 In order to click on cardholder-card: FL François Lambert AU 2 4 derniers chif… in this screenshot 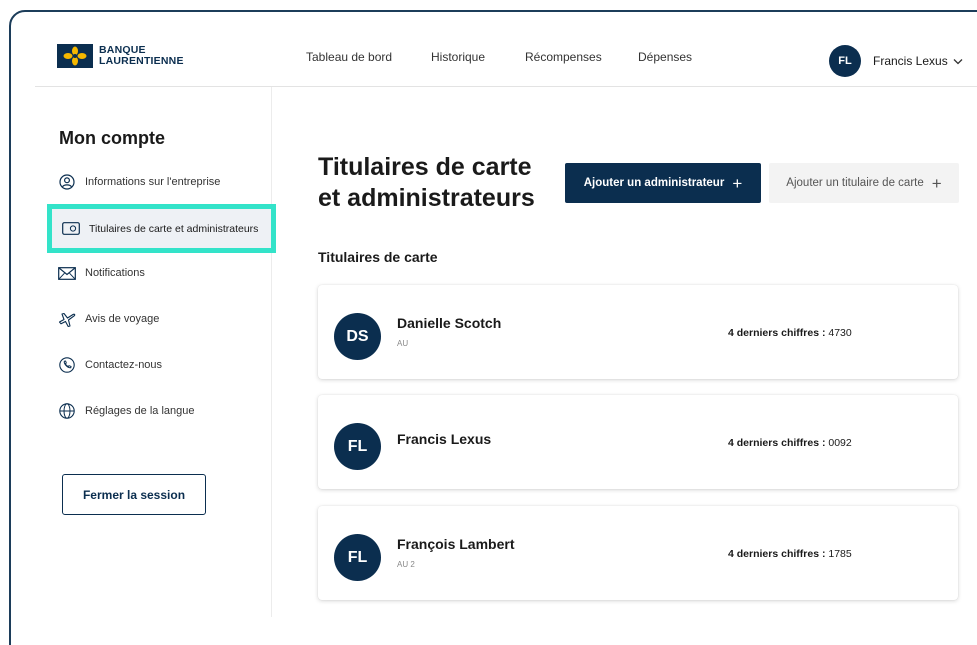, I will do `click(638, 553)`.